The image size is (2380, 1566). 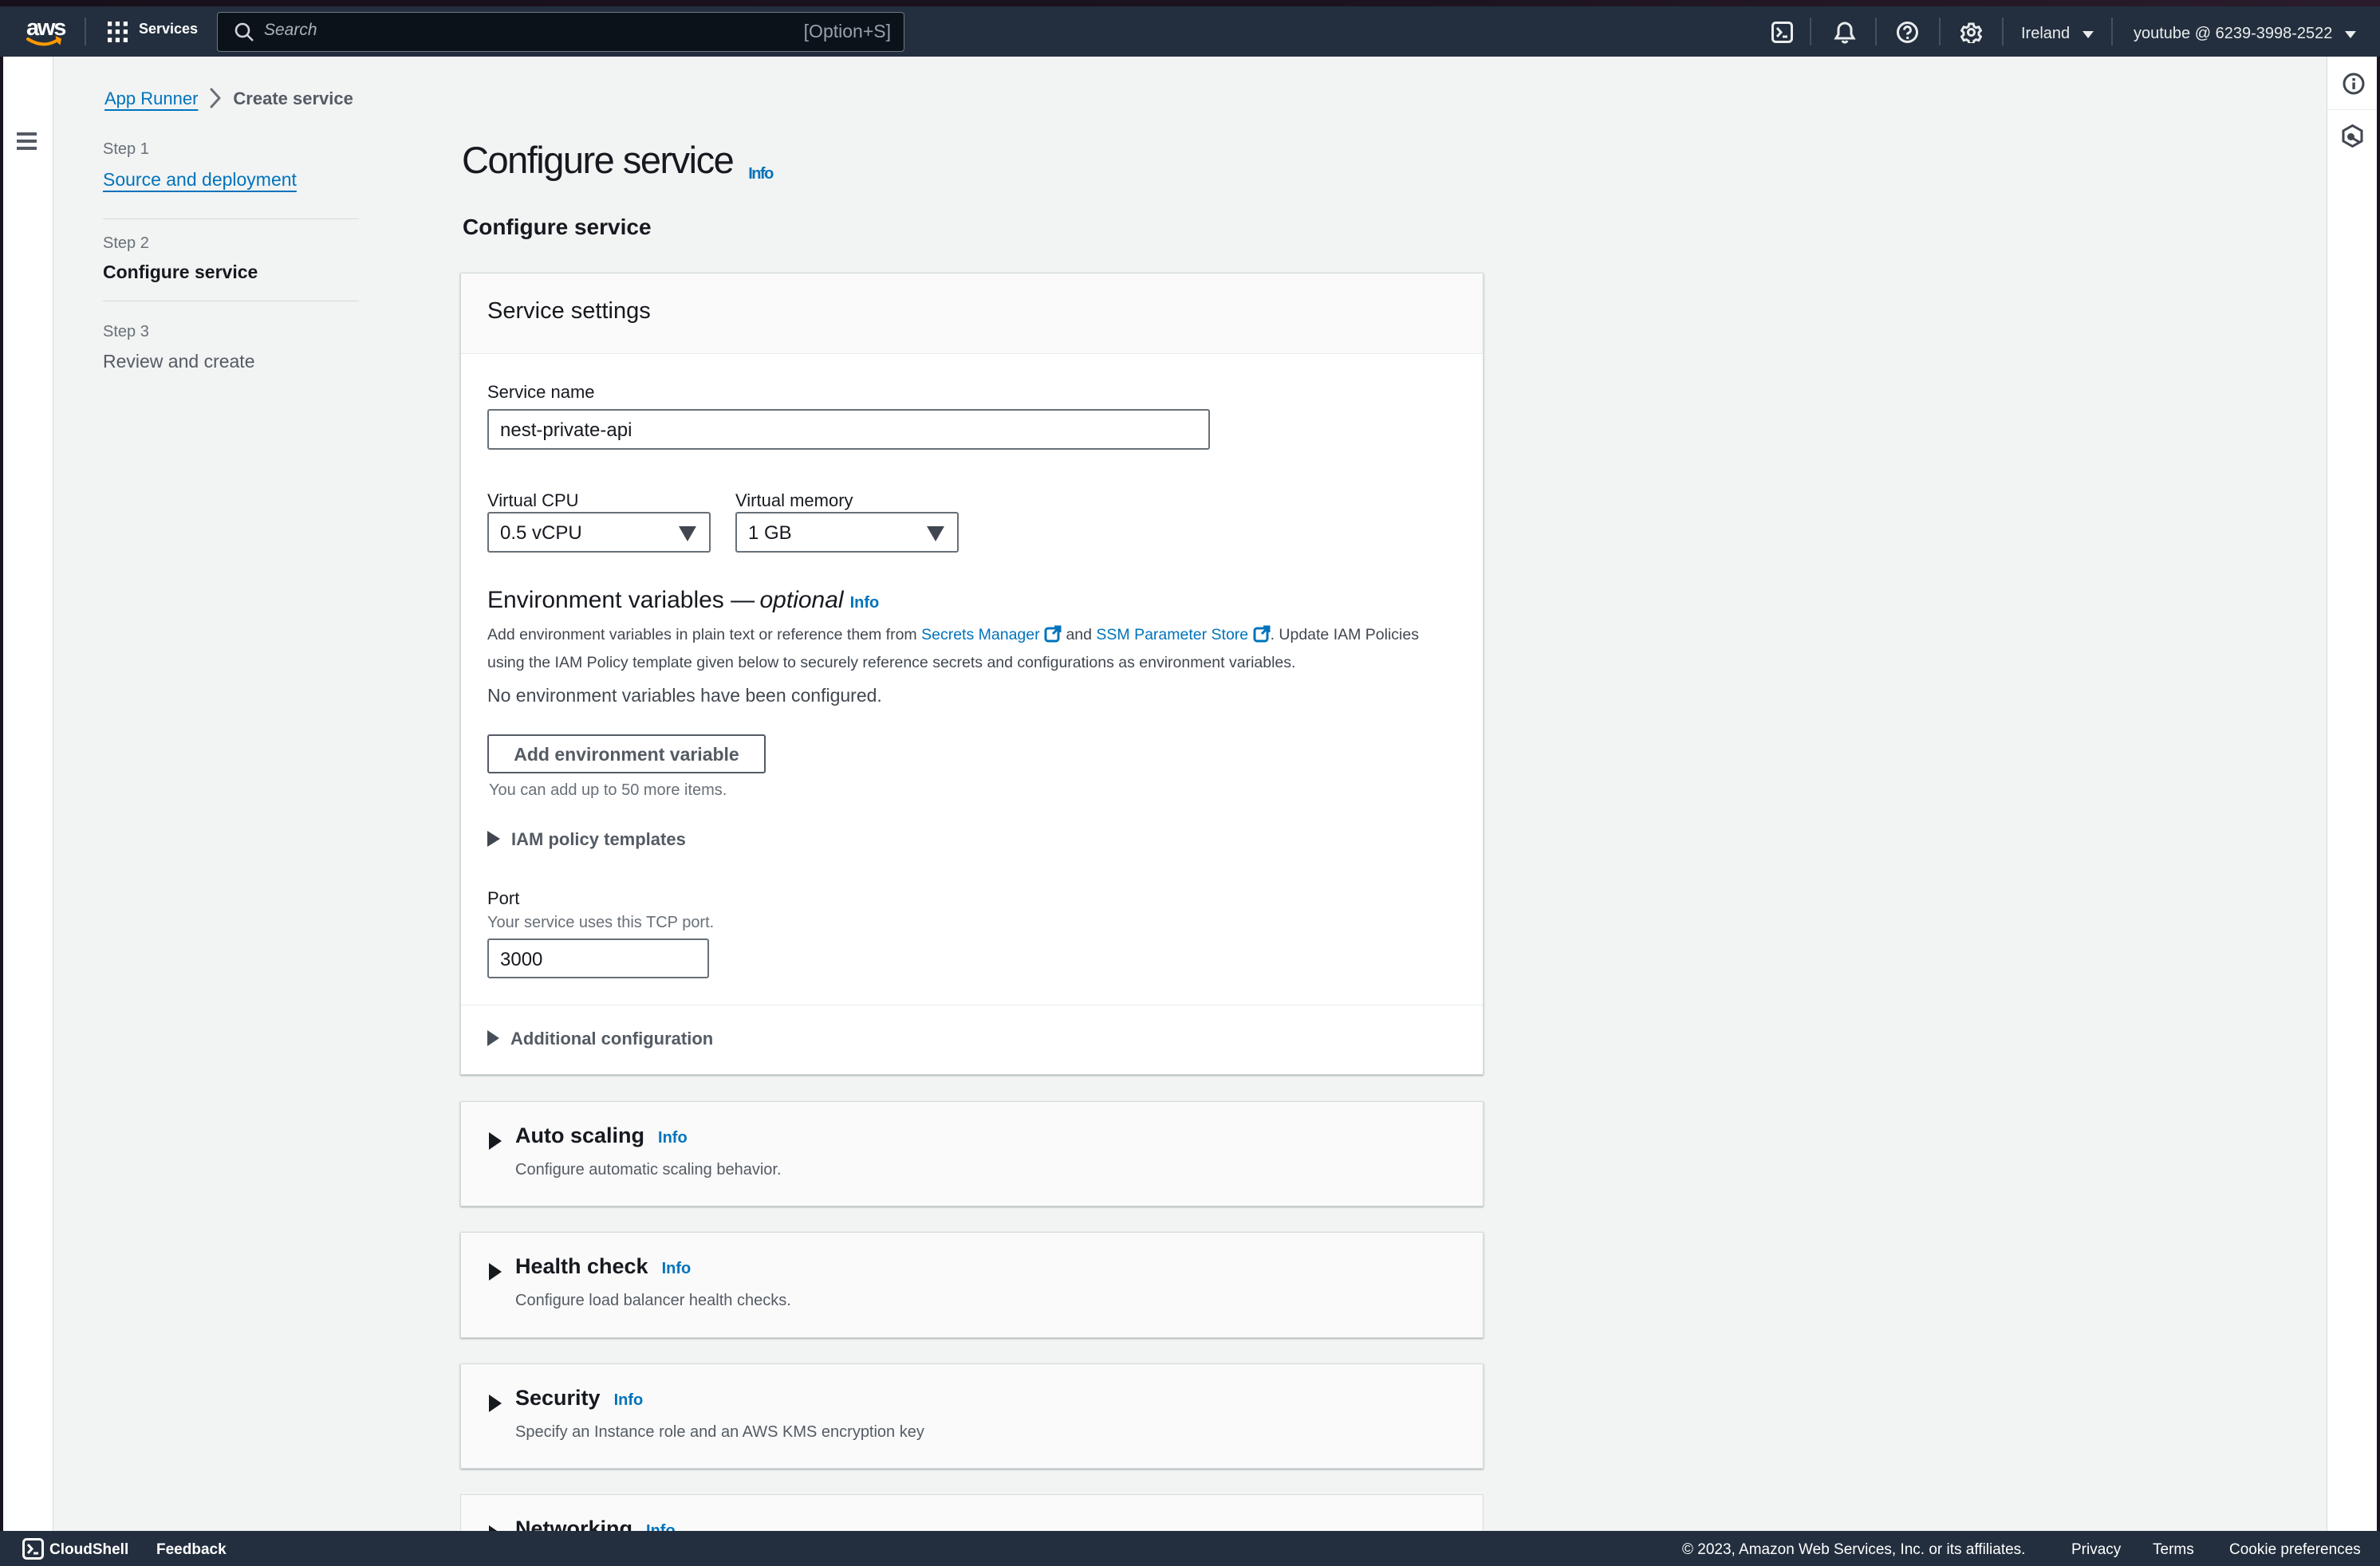 What do you see at coordinates (45, 28) in the screenshot?
I see `svg-text: aws` at bounding box center [45, 28].